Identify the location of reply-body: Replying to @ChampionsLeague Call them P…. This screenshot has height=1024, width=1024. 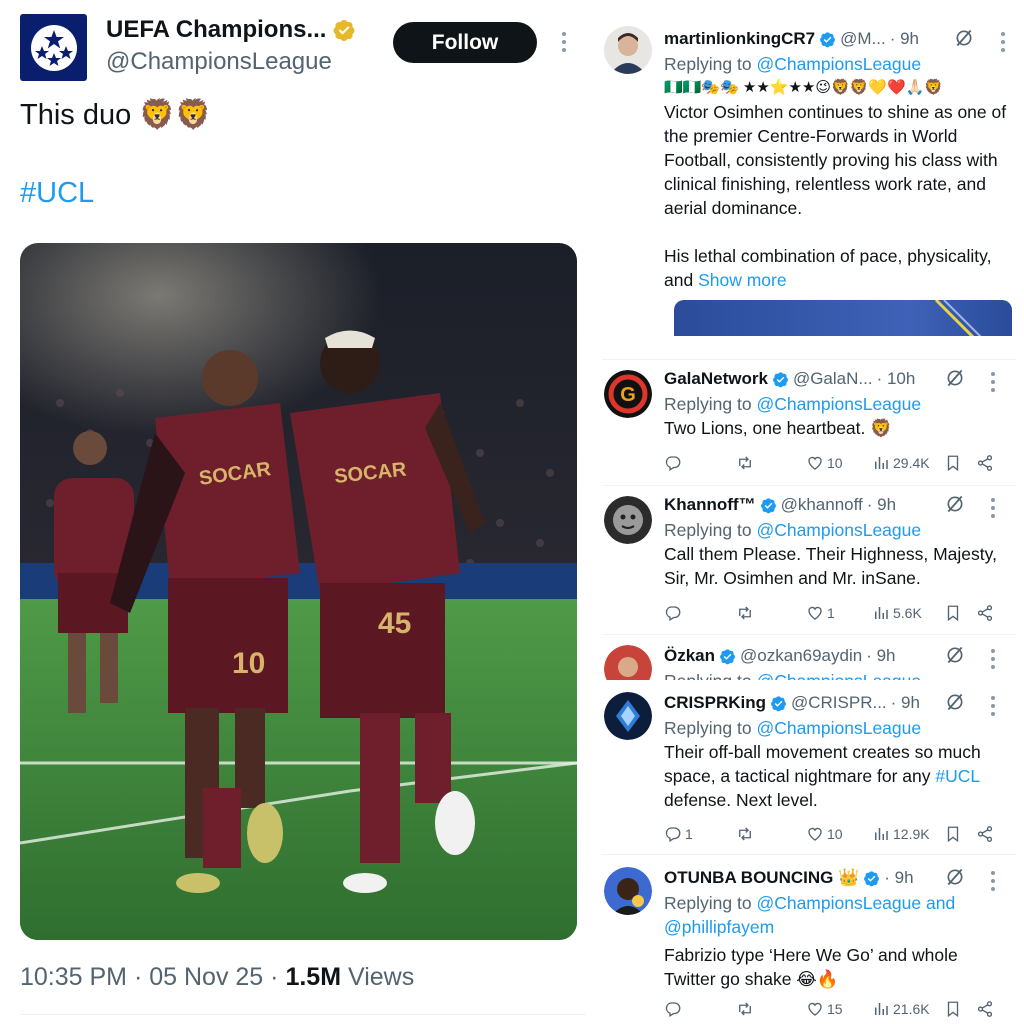
(836, 554).